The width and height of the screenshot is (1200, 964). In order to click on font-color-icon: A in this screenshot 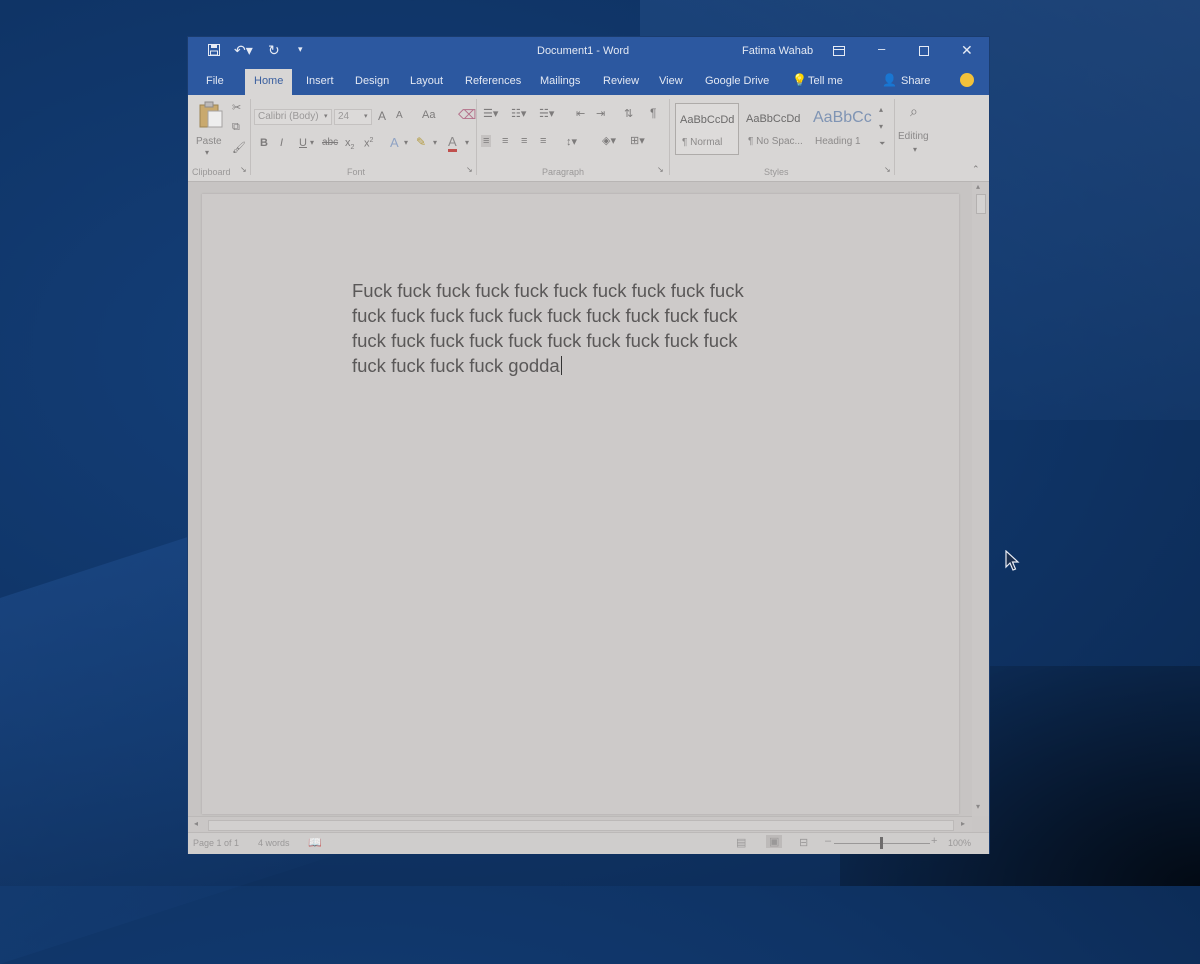, I will do `click(452, 143)`.